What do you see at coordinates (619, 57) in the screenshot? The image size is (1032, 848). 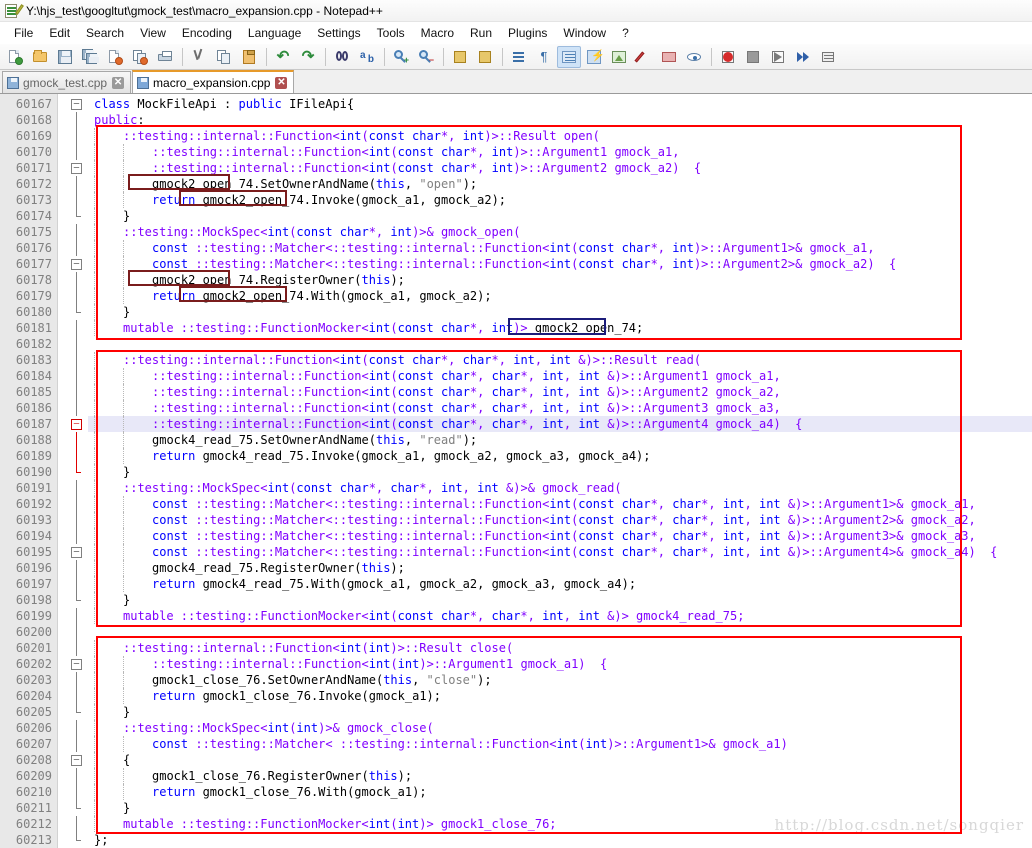 I see `document-map-icon` at bounding box center [619, 57].